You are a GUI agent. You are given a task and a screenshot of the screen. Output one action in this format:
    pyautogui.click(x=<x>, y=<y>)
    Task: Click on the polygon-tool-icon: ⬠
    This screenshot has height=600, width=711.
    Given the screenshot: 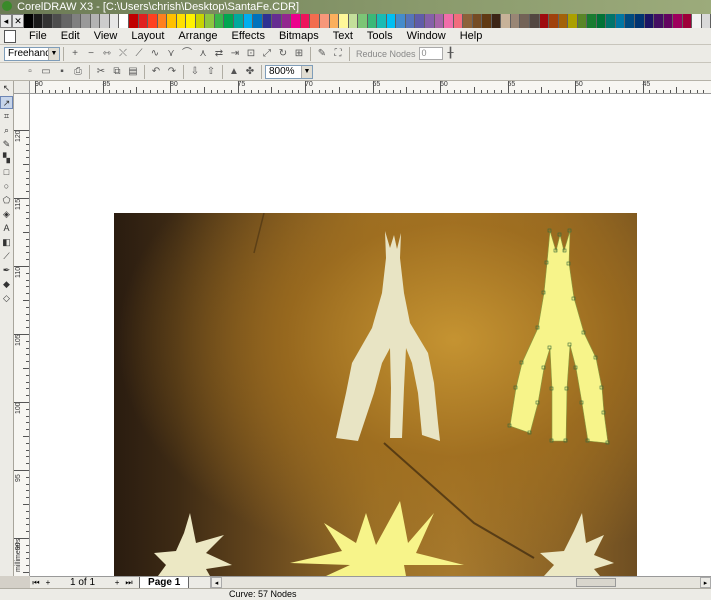 What is the action you would take?
    pyautogui.click(x=6, y=200)
    